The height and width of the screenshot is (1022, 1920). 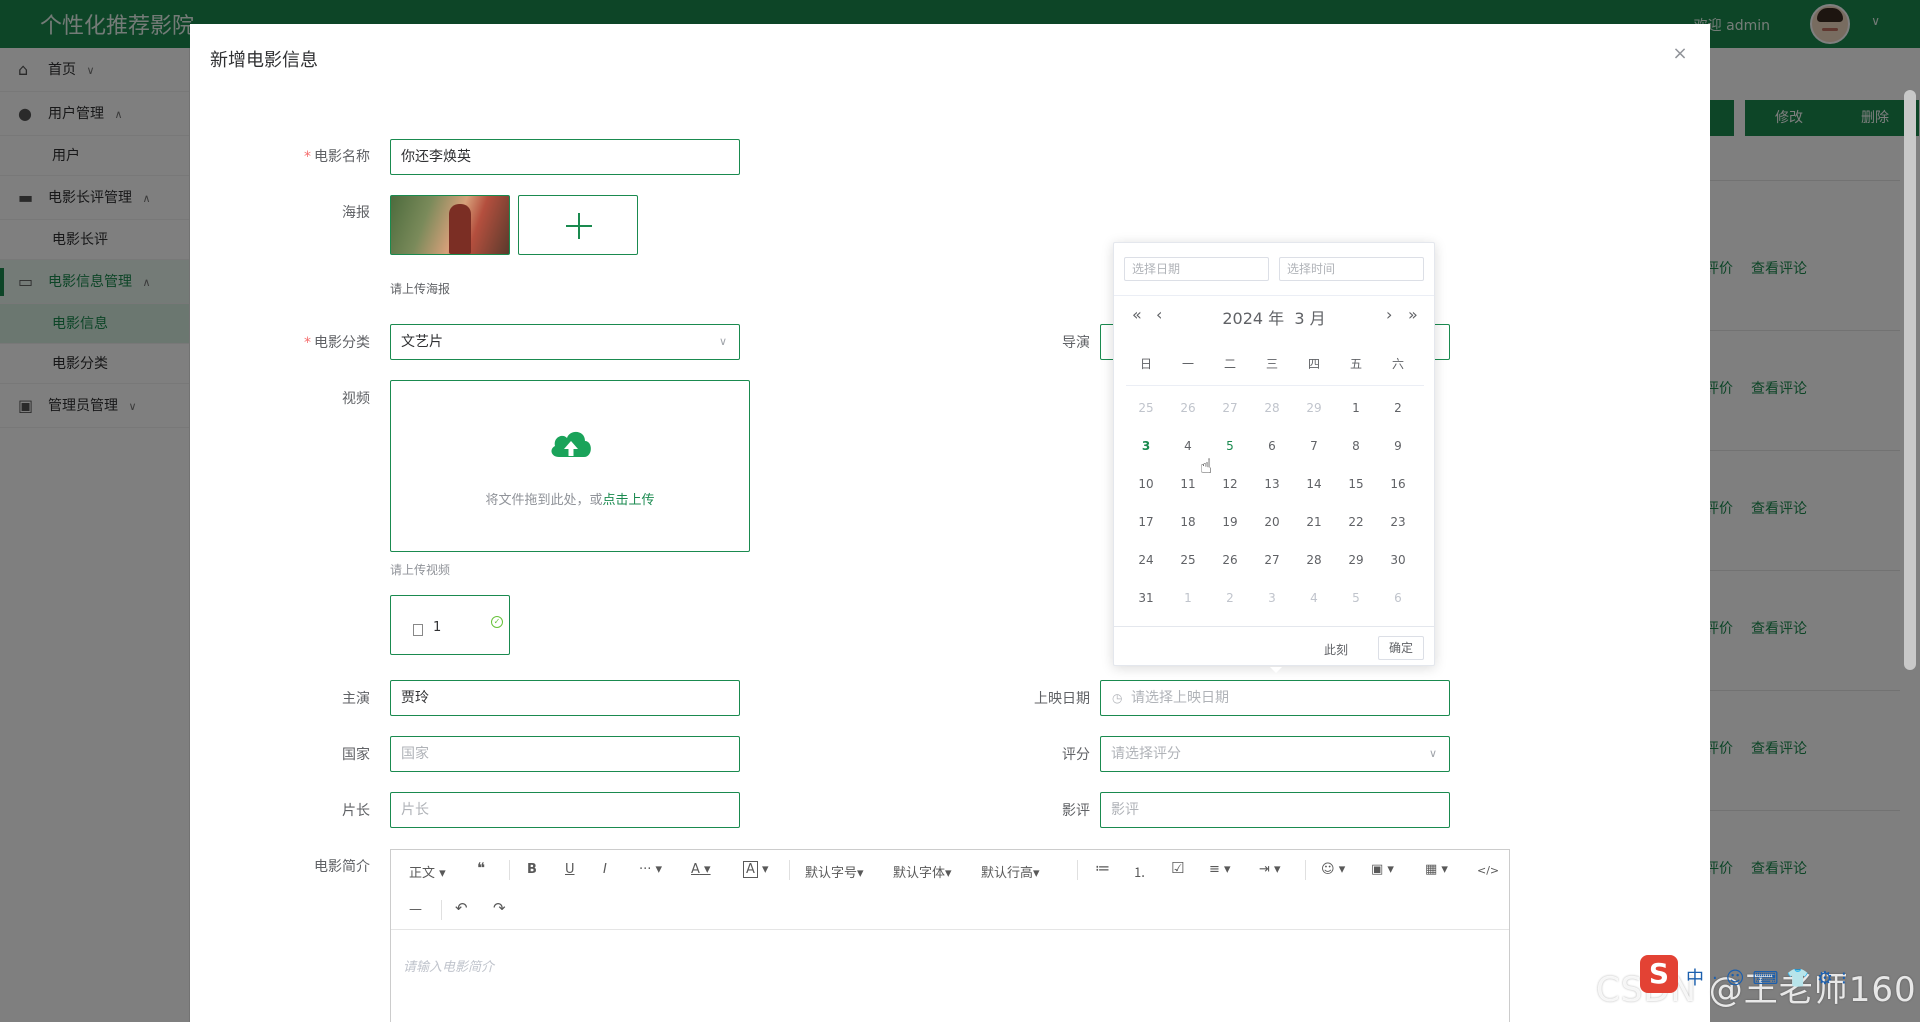 I want to click on background-color-icon: A ▾, so click(x=756, y=869).